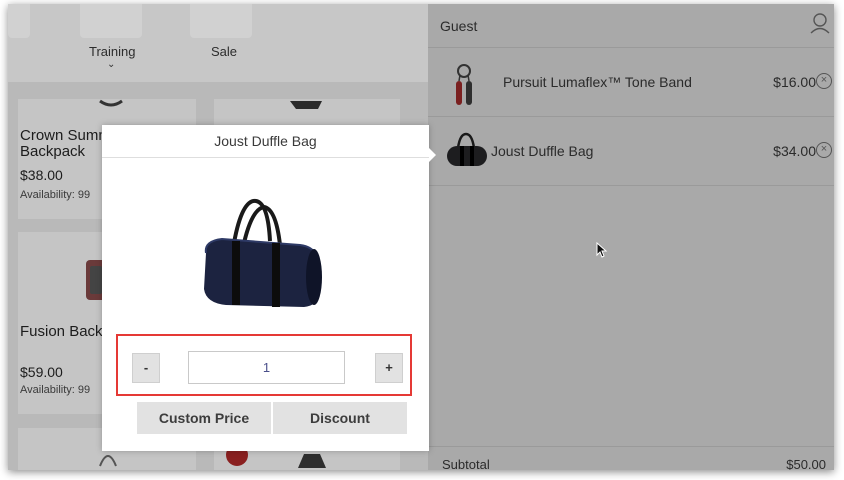  I want to click on customer-name: Guest, so click(459, 26).